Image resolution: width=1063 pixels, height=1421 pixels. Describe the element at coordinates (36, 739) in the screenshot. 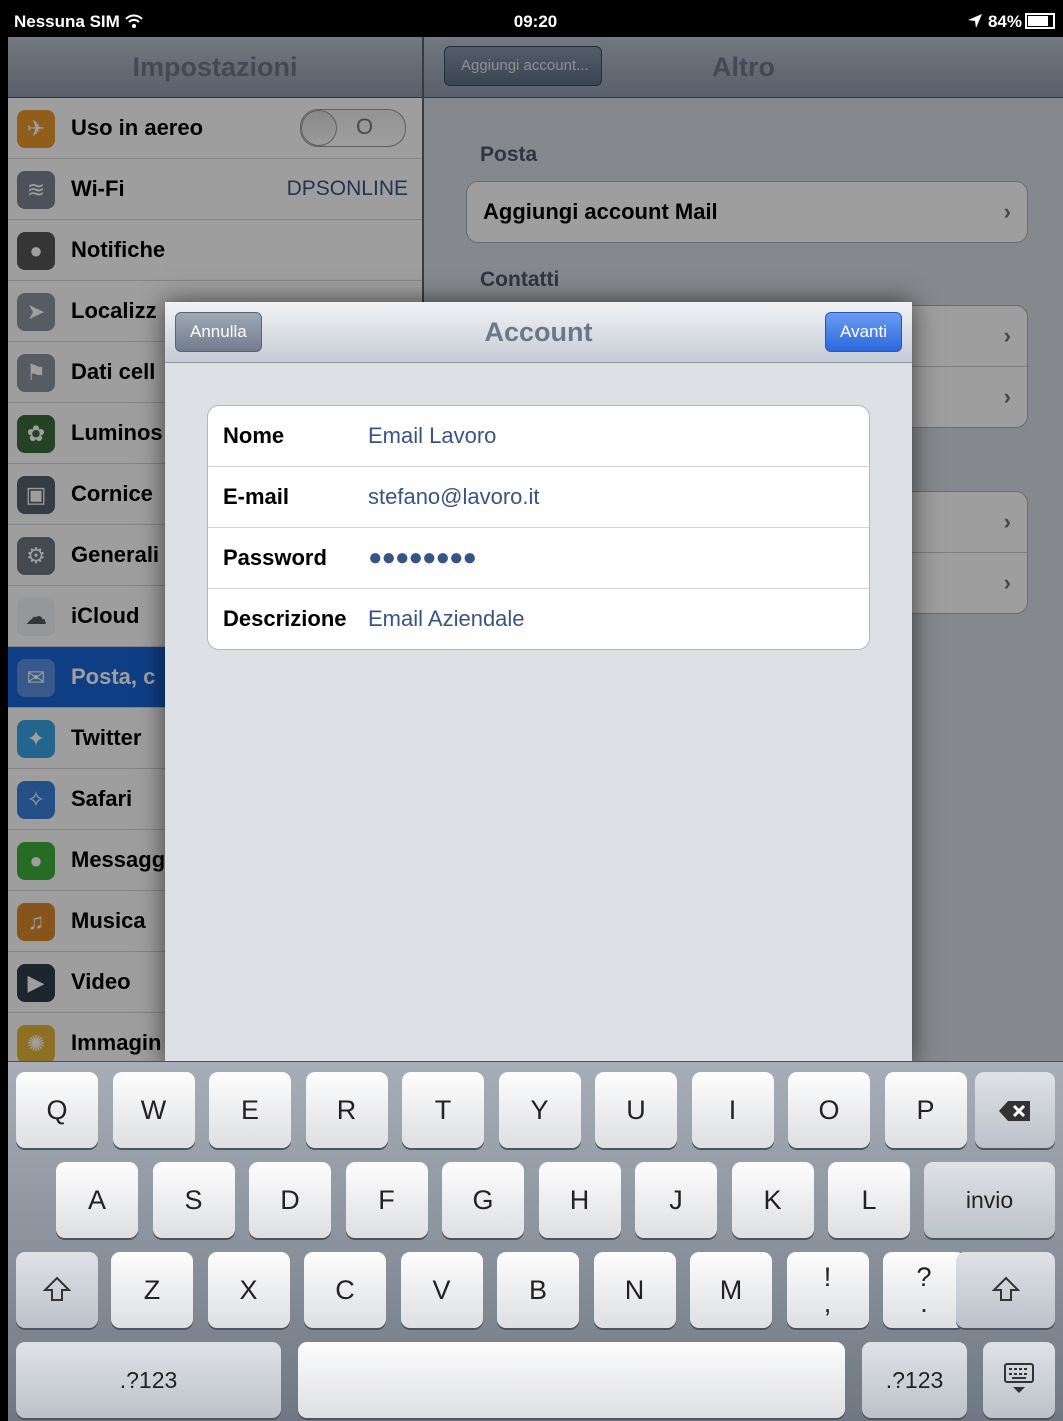

I see `twitter-icon: ✦` at that location.